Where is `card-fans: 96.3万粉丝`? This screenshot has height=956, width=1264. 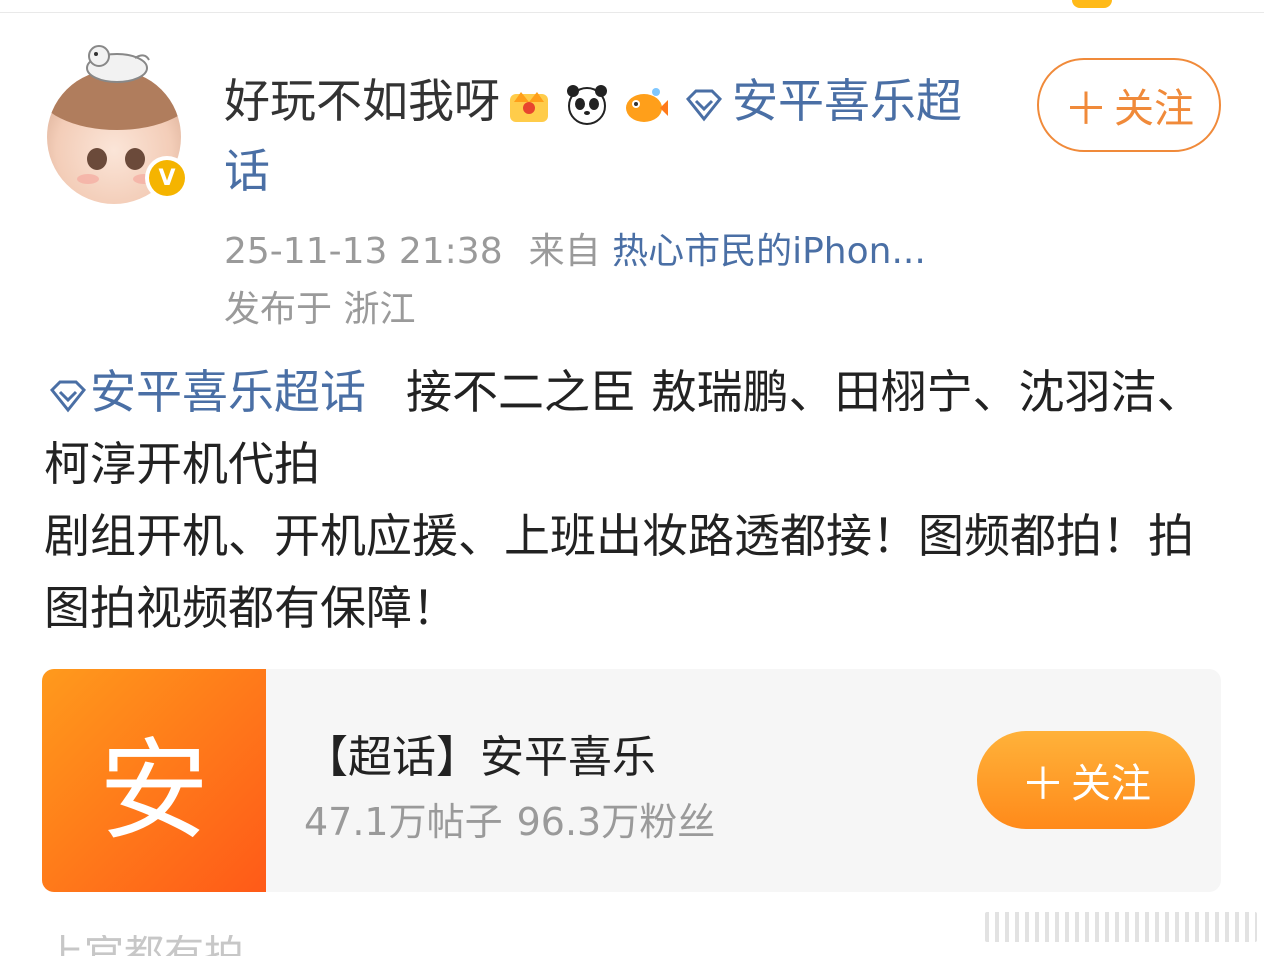
card-fans: 96.3万粉丝 is located at coordinates (616, 822).